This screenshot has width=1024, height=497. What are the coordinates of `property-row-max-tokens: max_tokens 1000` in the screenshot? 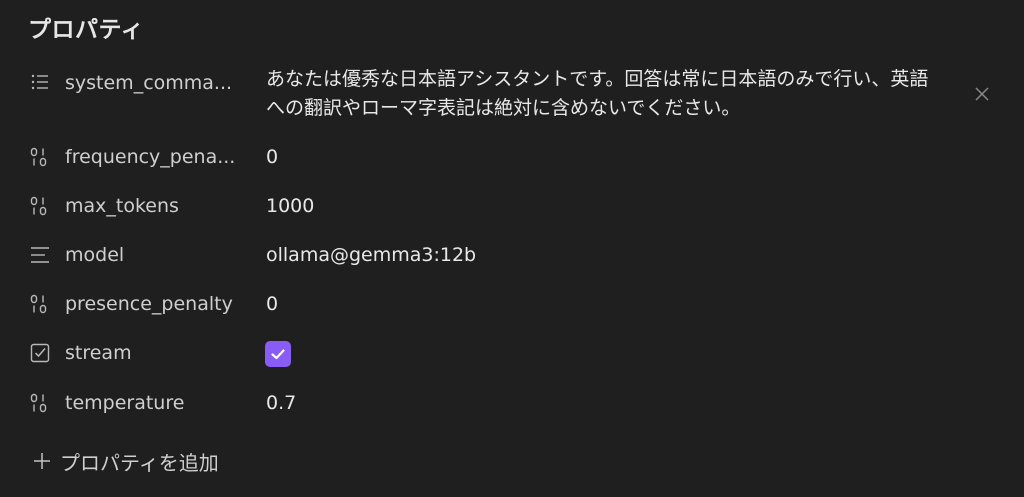 It's located at (512, 208).